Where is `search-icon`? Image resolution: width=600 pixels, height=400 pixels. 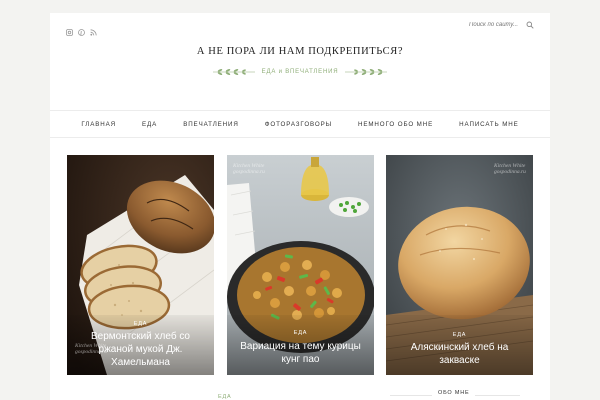 search-icon is located at coordinates (530, 25).